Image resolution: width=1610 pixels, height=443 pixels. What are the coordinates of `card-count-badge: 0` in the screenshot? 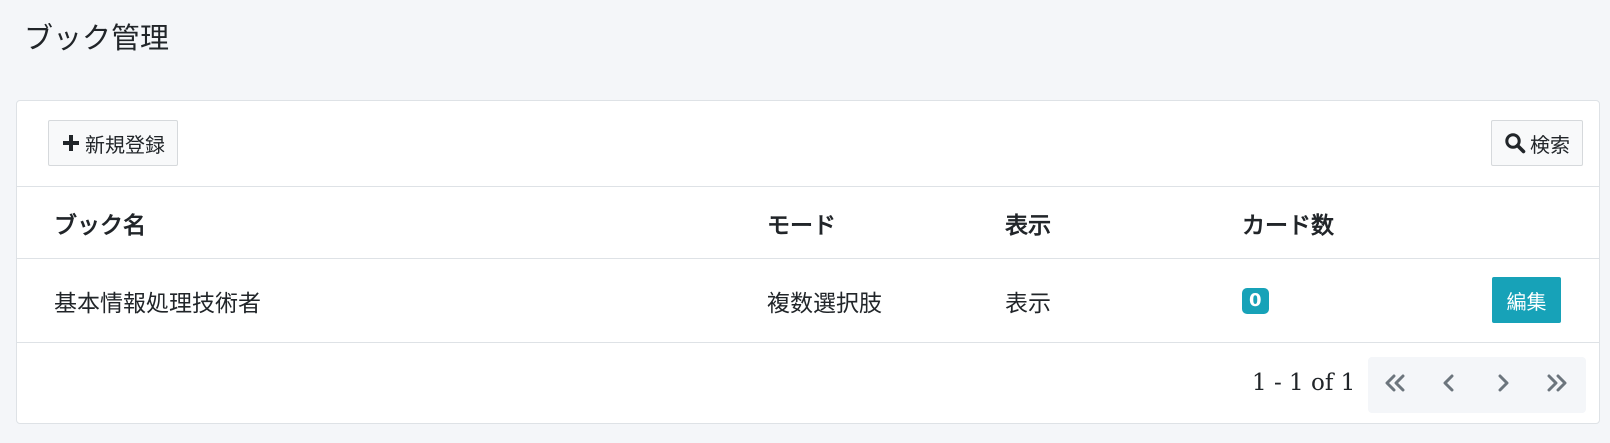 It's located at (1255, 300).